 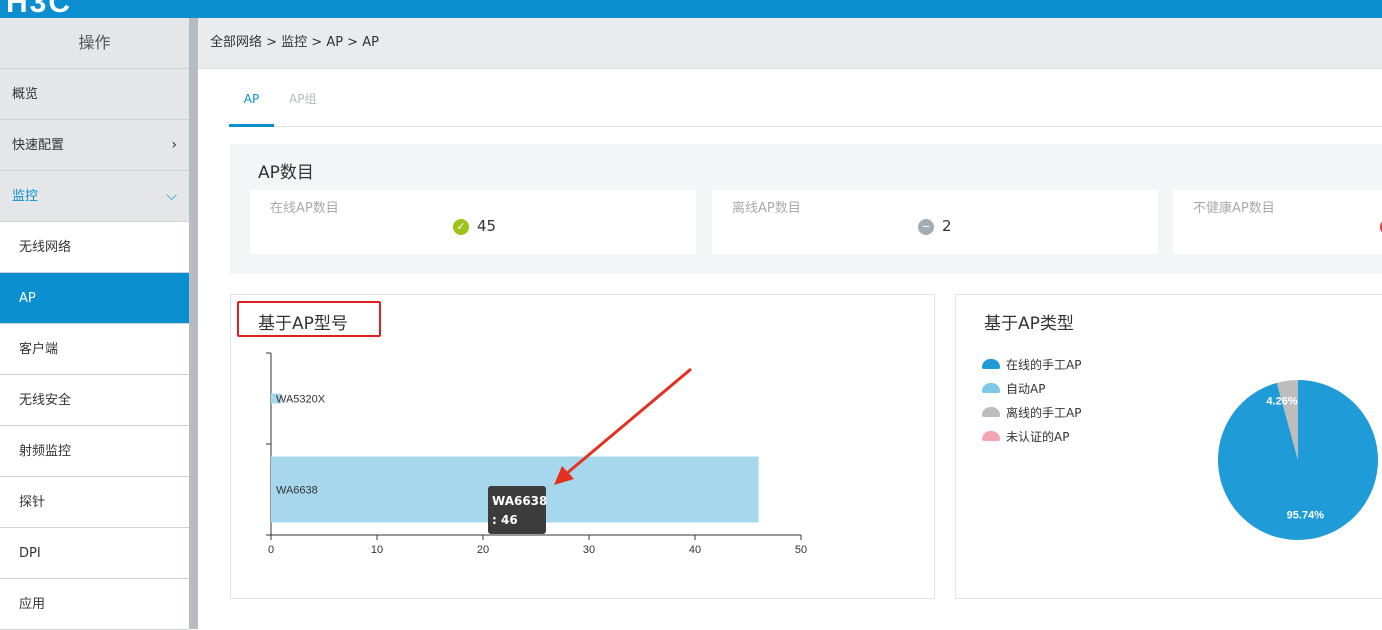 I want to click on brand-logo: H3C, so click(x=39, y=9).